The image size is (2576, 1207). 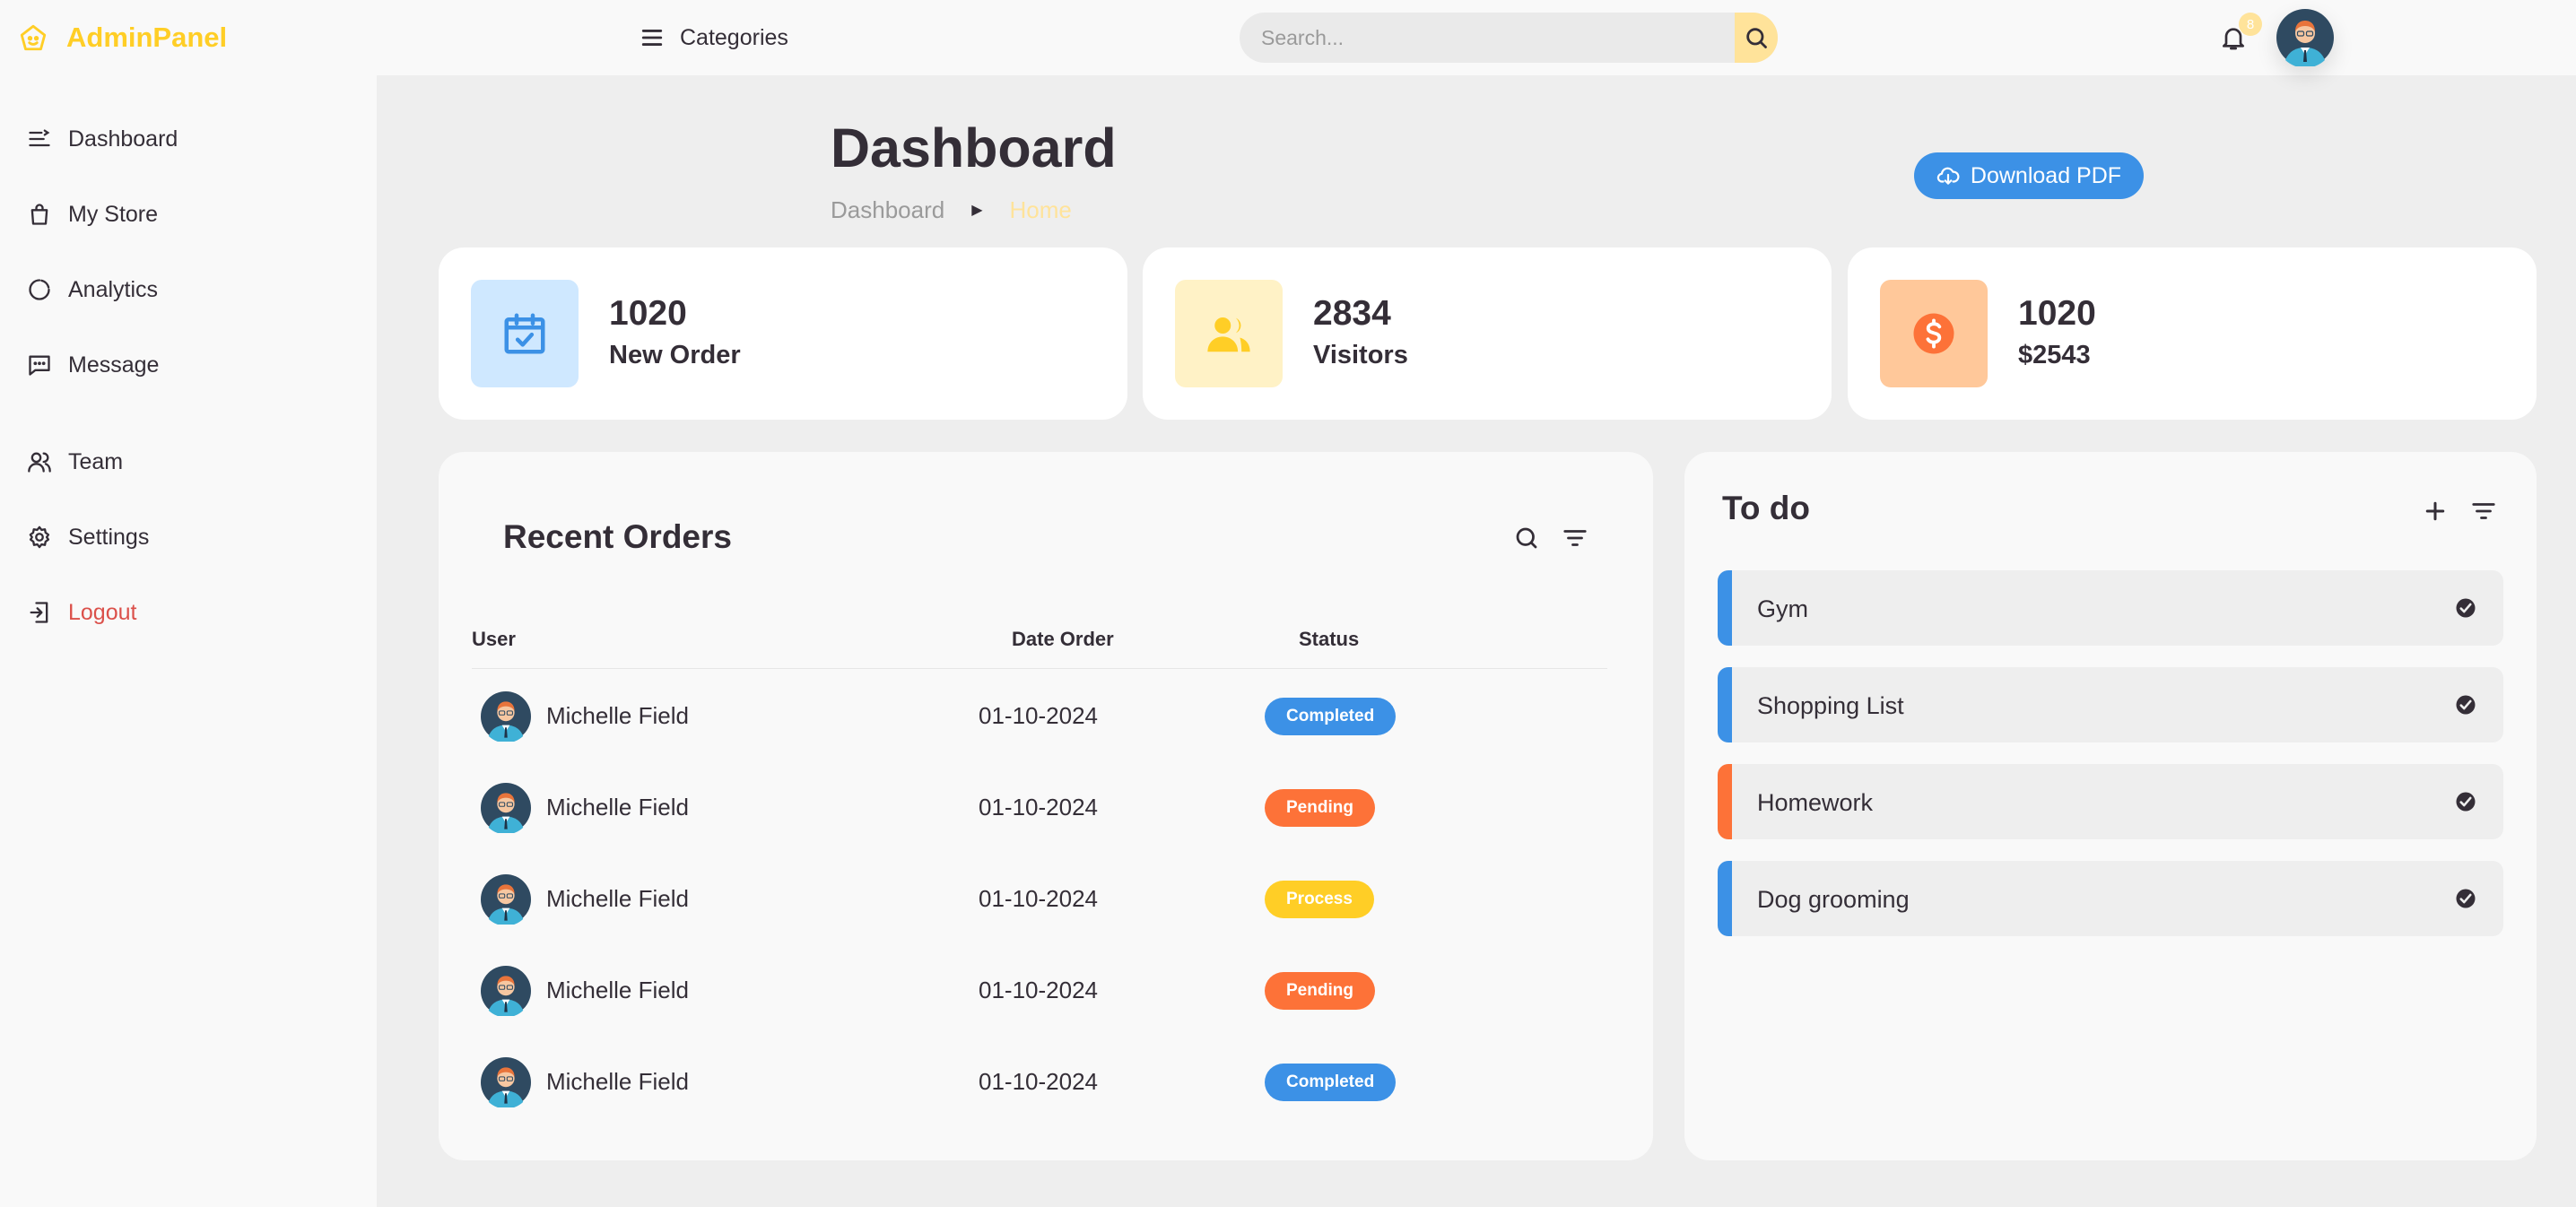 I want to click on sidebar-item-label: Team, so click(x=96, y=461).